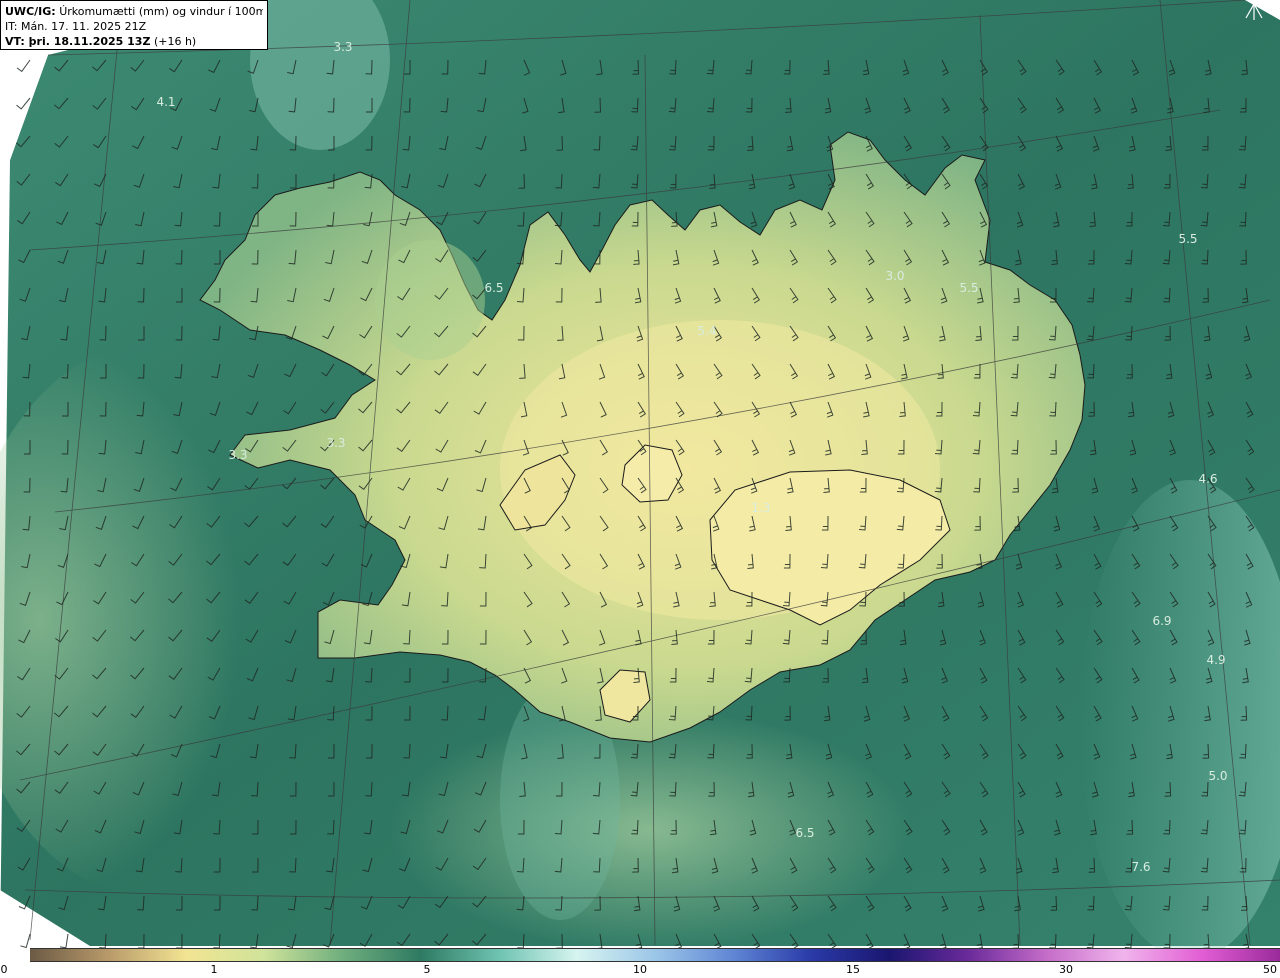 The image size is (1280, 978). I want to click on colorbar, so click(655, 955).